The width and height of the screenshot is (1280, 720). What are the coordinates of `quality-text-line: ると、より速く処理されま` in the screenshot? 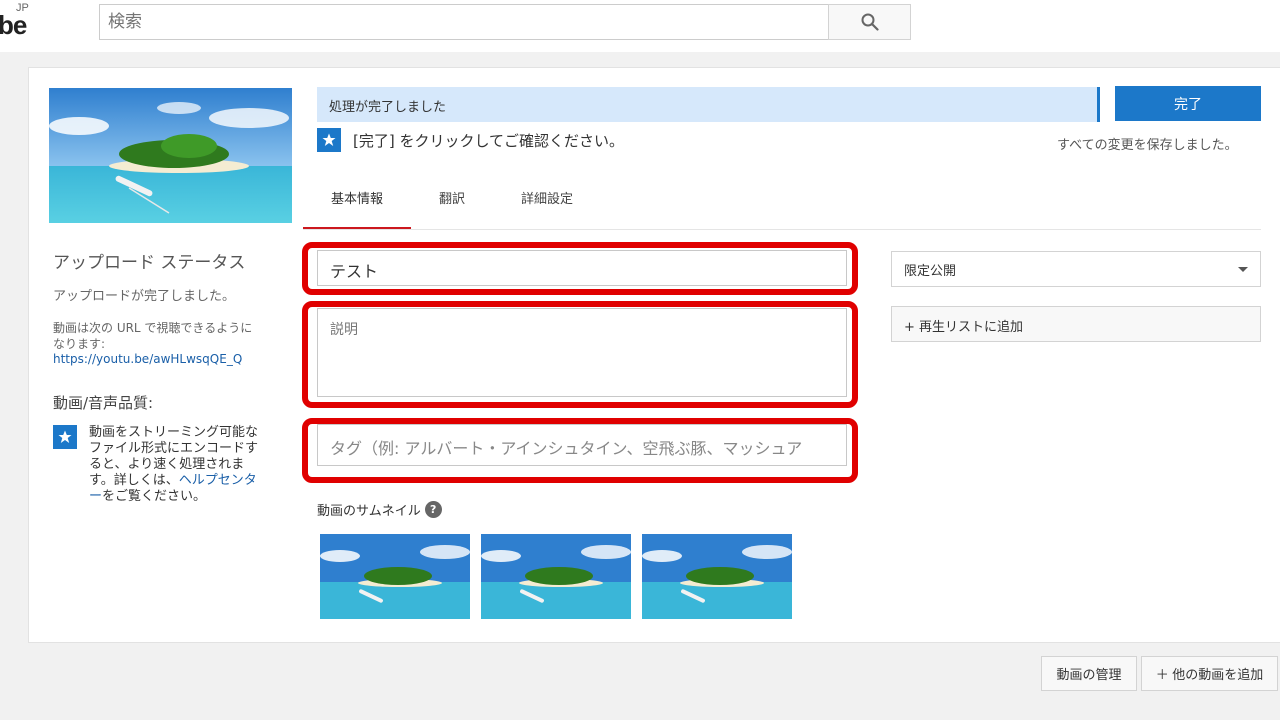 It's located at (167, 464).